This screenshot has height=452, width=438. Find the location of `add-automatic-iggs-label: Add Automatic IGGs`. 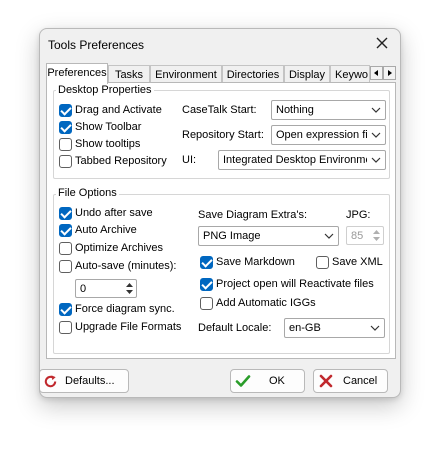

add-automatic-iggs-label: Add Automatic IGGs is located at coordinates (266, 303).